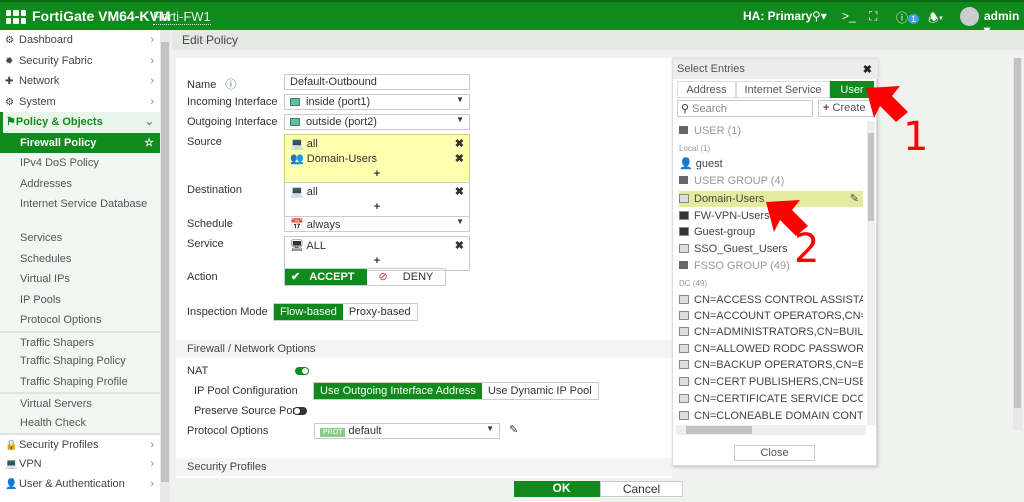 This screenshot has height=502, width=1024. Describe the element at coordinates (915, 137) in the screenshot. I see `step-1-label: 1` at that location.